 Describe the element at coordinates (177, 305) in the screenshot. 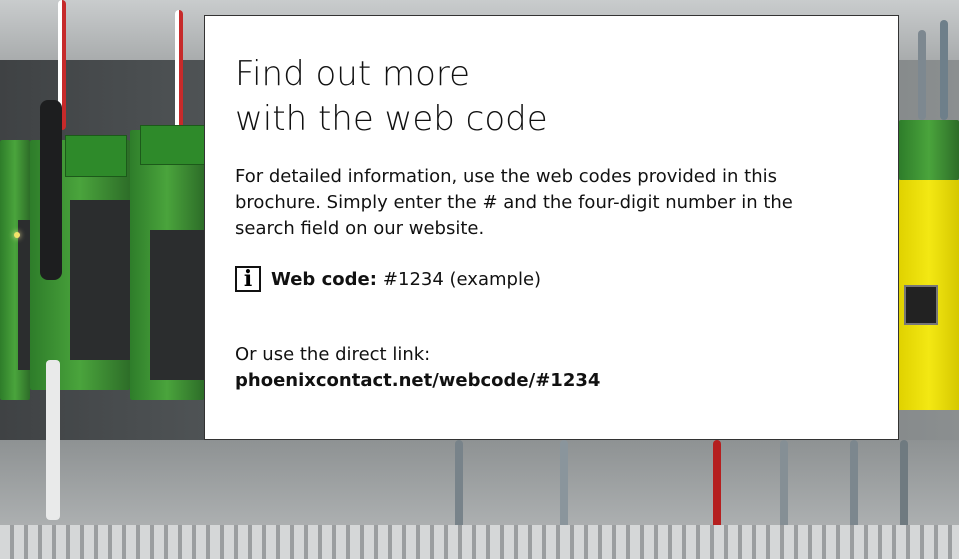

I see `module-middle-panel` at that location.